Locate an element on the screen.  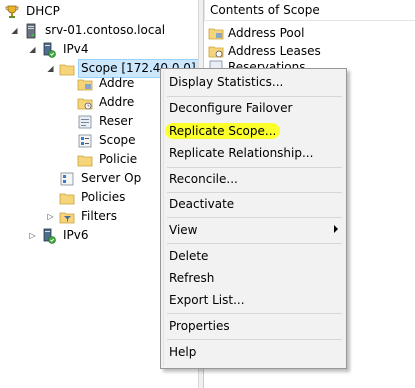
dhcp-trophy-icon is located at coordinates (12, 11).